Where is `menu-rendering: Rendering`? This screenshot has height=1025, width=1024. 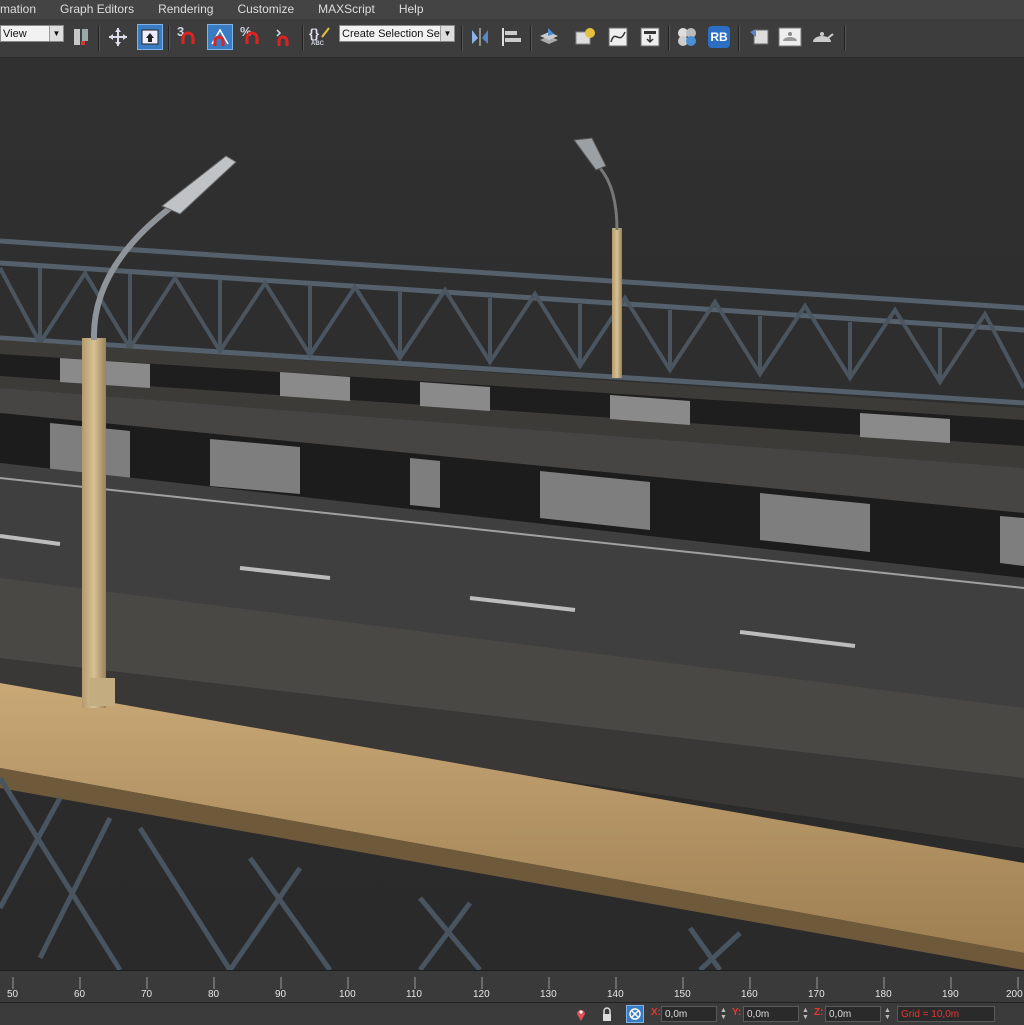
menu-rendering: Rendering is located at coordinates (185, 9).